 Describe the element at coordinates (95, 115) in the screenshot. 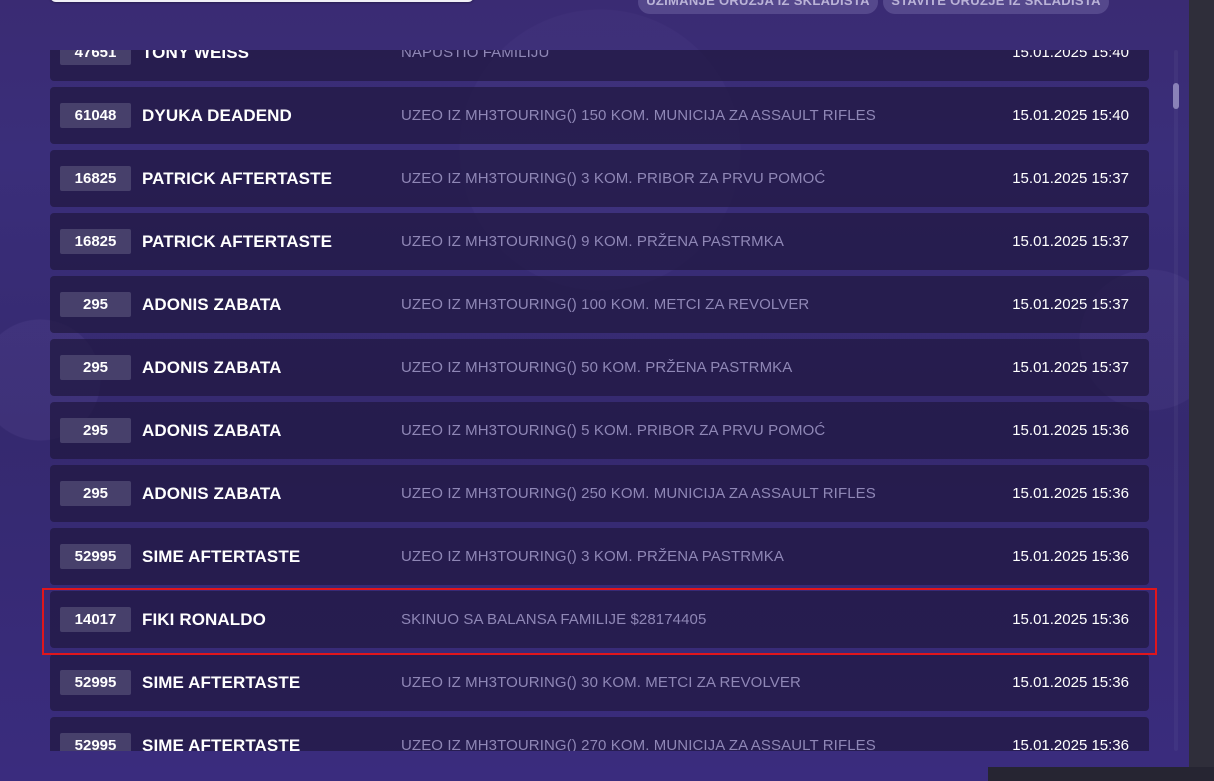

I see `player-id-badge: 61048` at that location.